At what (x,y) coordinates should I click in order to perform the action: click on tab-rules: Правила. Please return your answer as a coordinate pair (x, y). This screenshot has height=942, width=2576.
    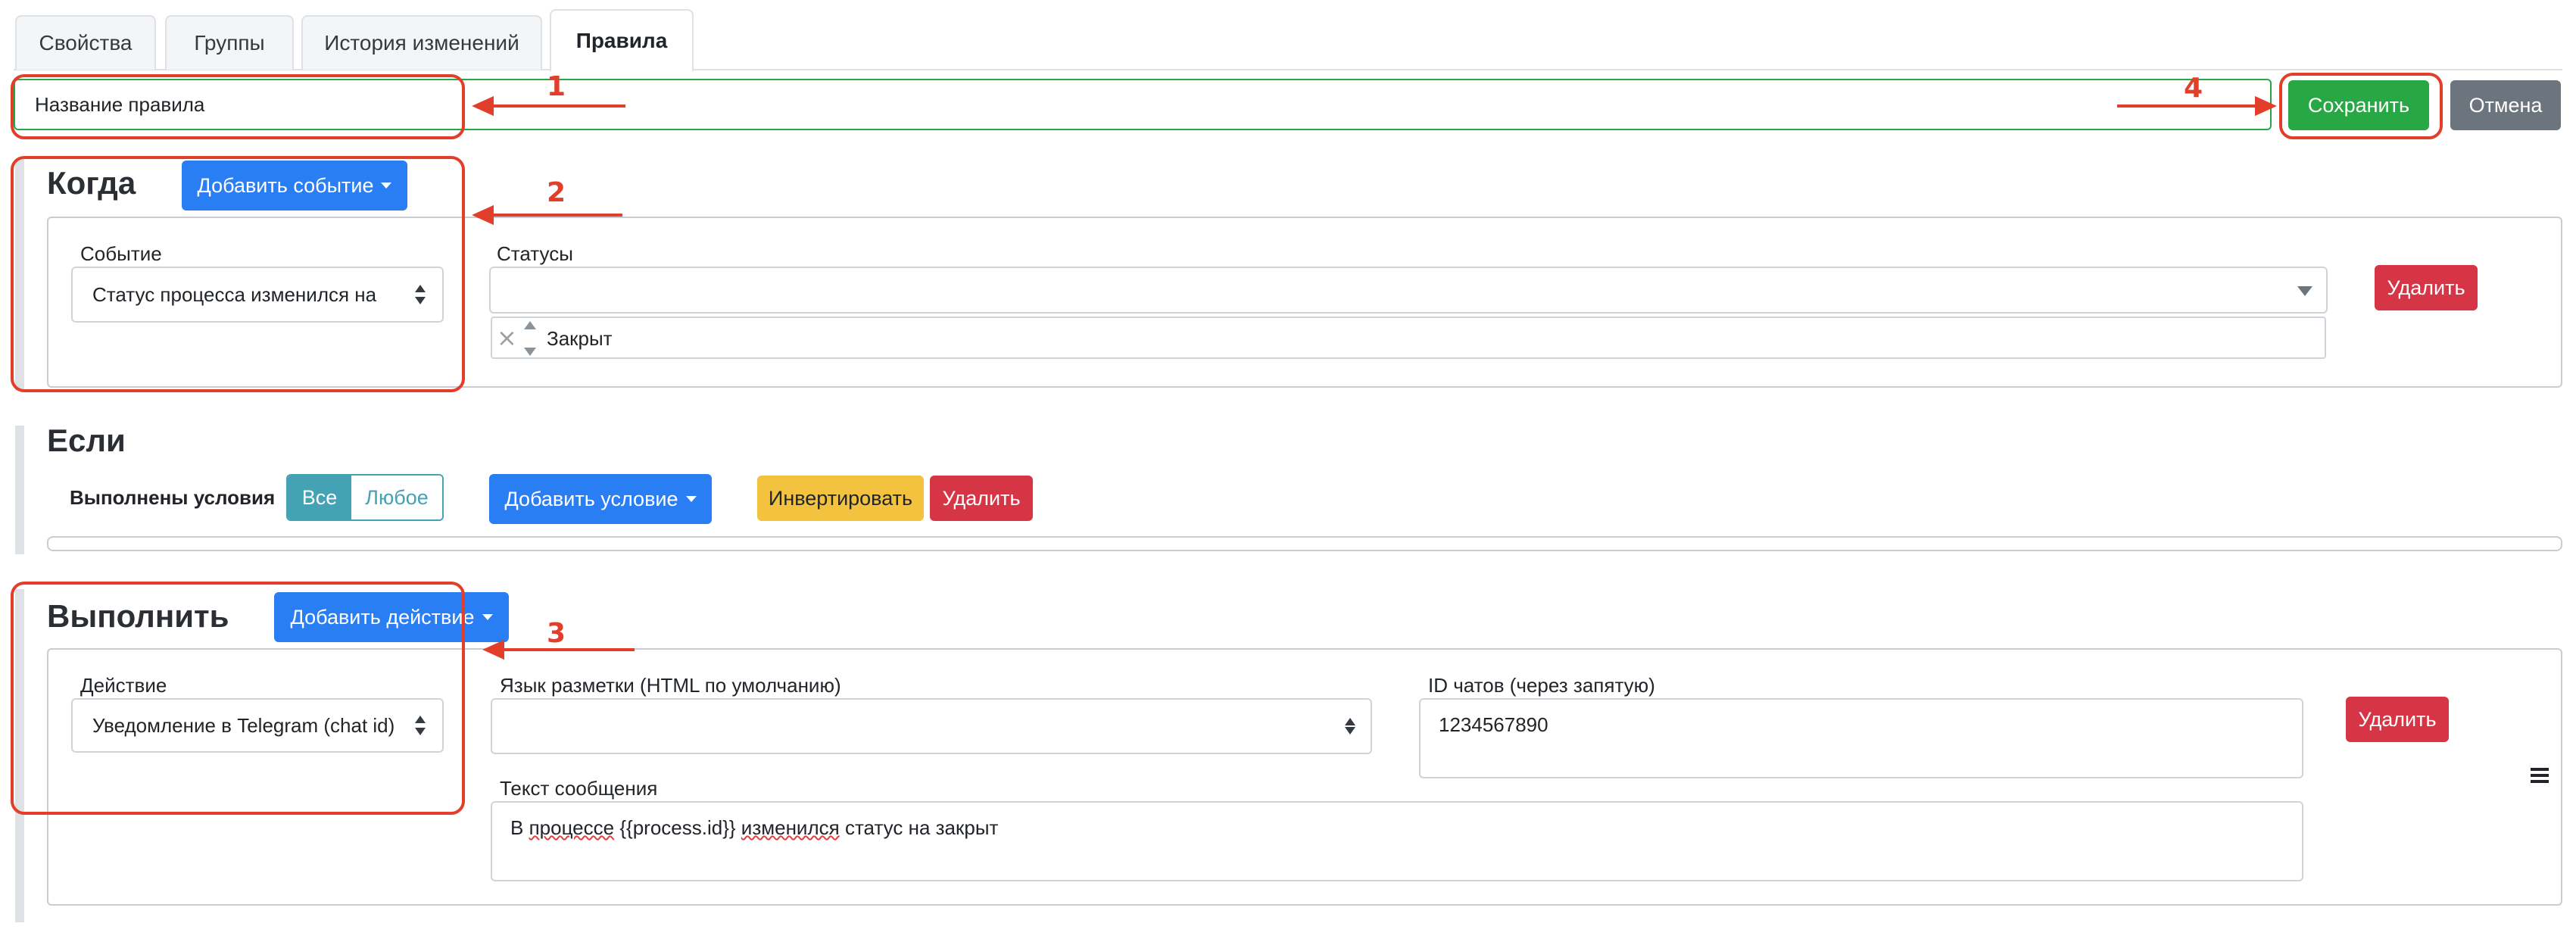
    Looking at the image, I should click on (622, 40).